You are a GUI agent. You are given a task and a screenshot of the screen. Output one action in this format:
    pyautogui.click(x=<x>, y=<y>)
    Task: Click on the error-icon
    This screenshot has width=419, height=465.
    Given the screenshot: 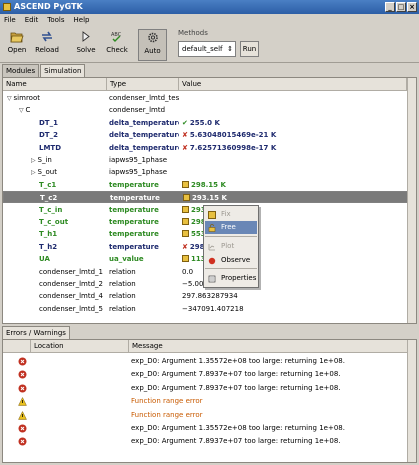 What is the action you would take?
    pyautogui.click(x=22, y=388)
    